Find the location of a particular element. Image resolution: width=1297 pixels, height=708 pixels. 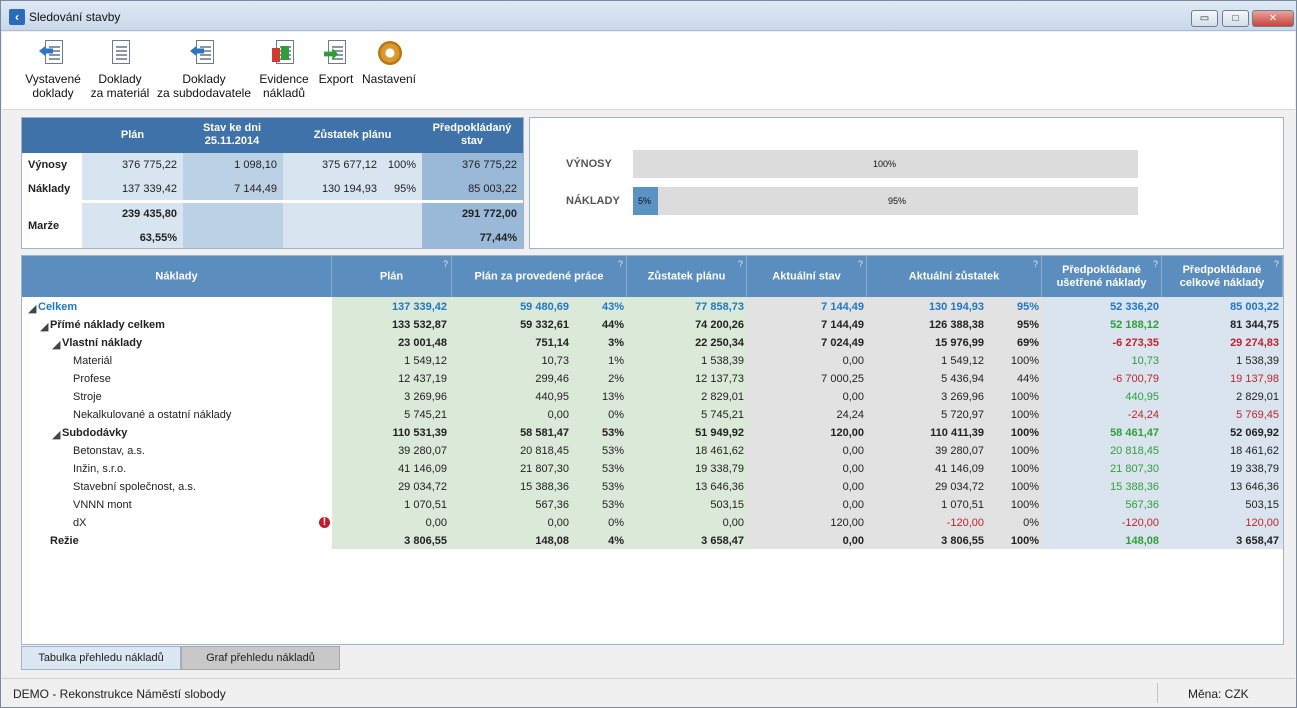

column-header-aktualni-zustatek: Aktuální zůstatek? is located at coordinates (954, 276).